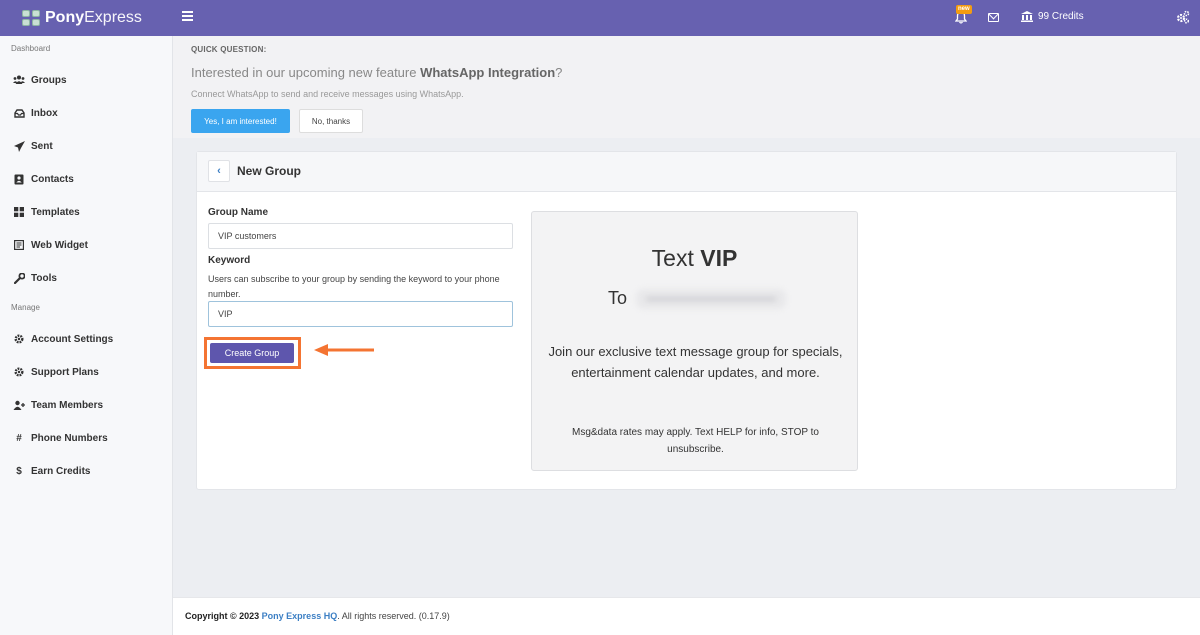  What do you see at coordinates (269, 171) in the screenshot?
I see `page-title: New Group` at bounding box center [269, 171].